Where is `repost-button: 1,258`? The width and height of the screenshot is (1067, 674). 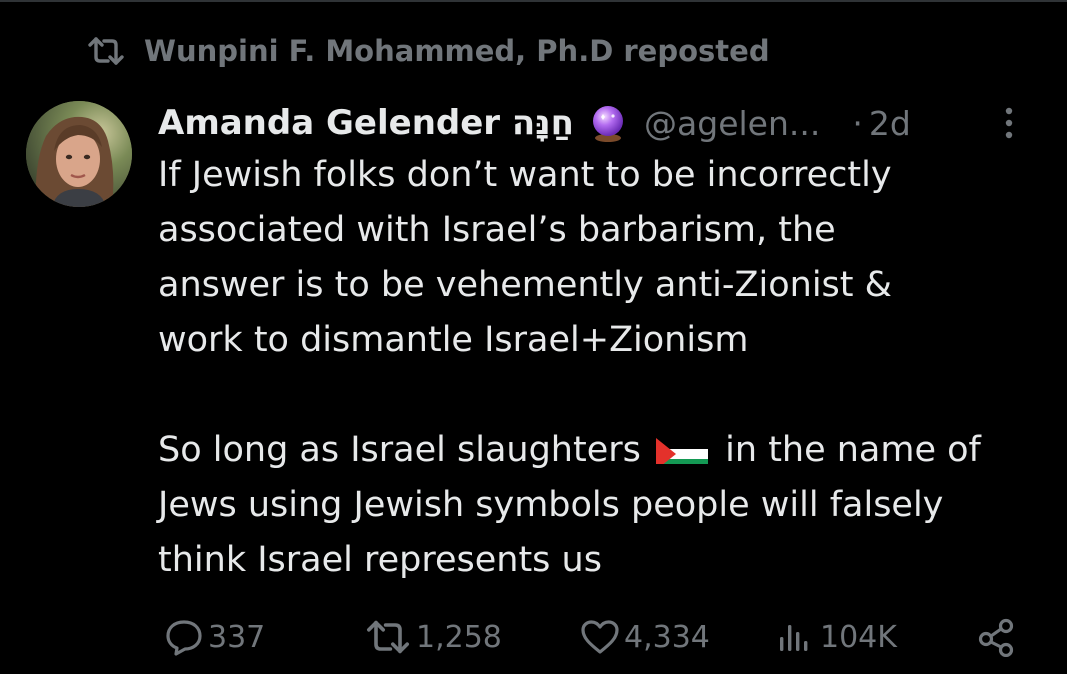 repost-button: 1,258 is located at coordinates (431, 637).